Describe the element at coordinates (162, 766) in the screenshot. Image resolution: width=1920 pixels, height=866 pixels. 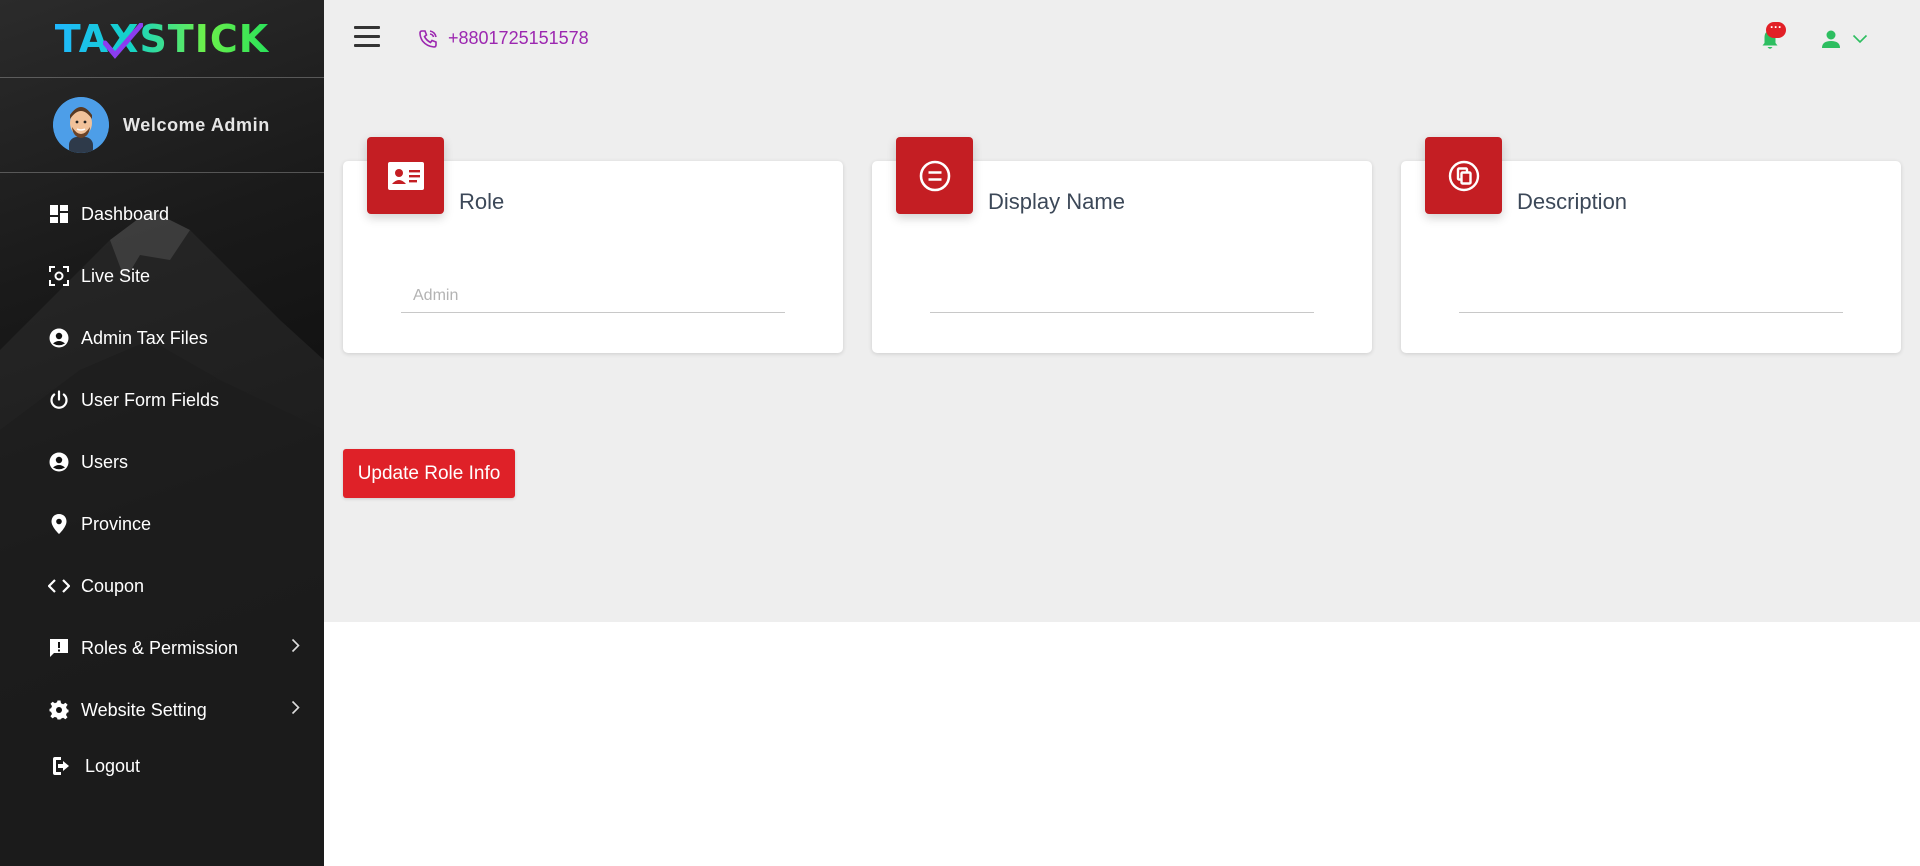
I see `sidebar-item-logout: Logout` at that location.